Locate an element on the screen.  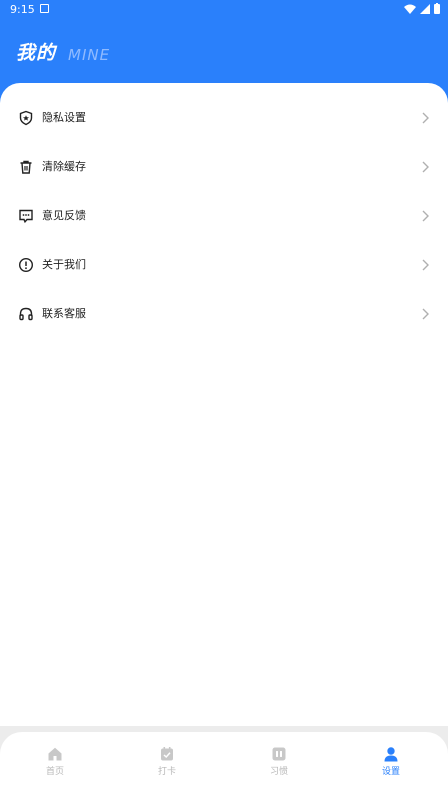
notification-icon is located at coordinates (44, 8).